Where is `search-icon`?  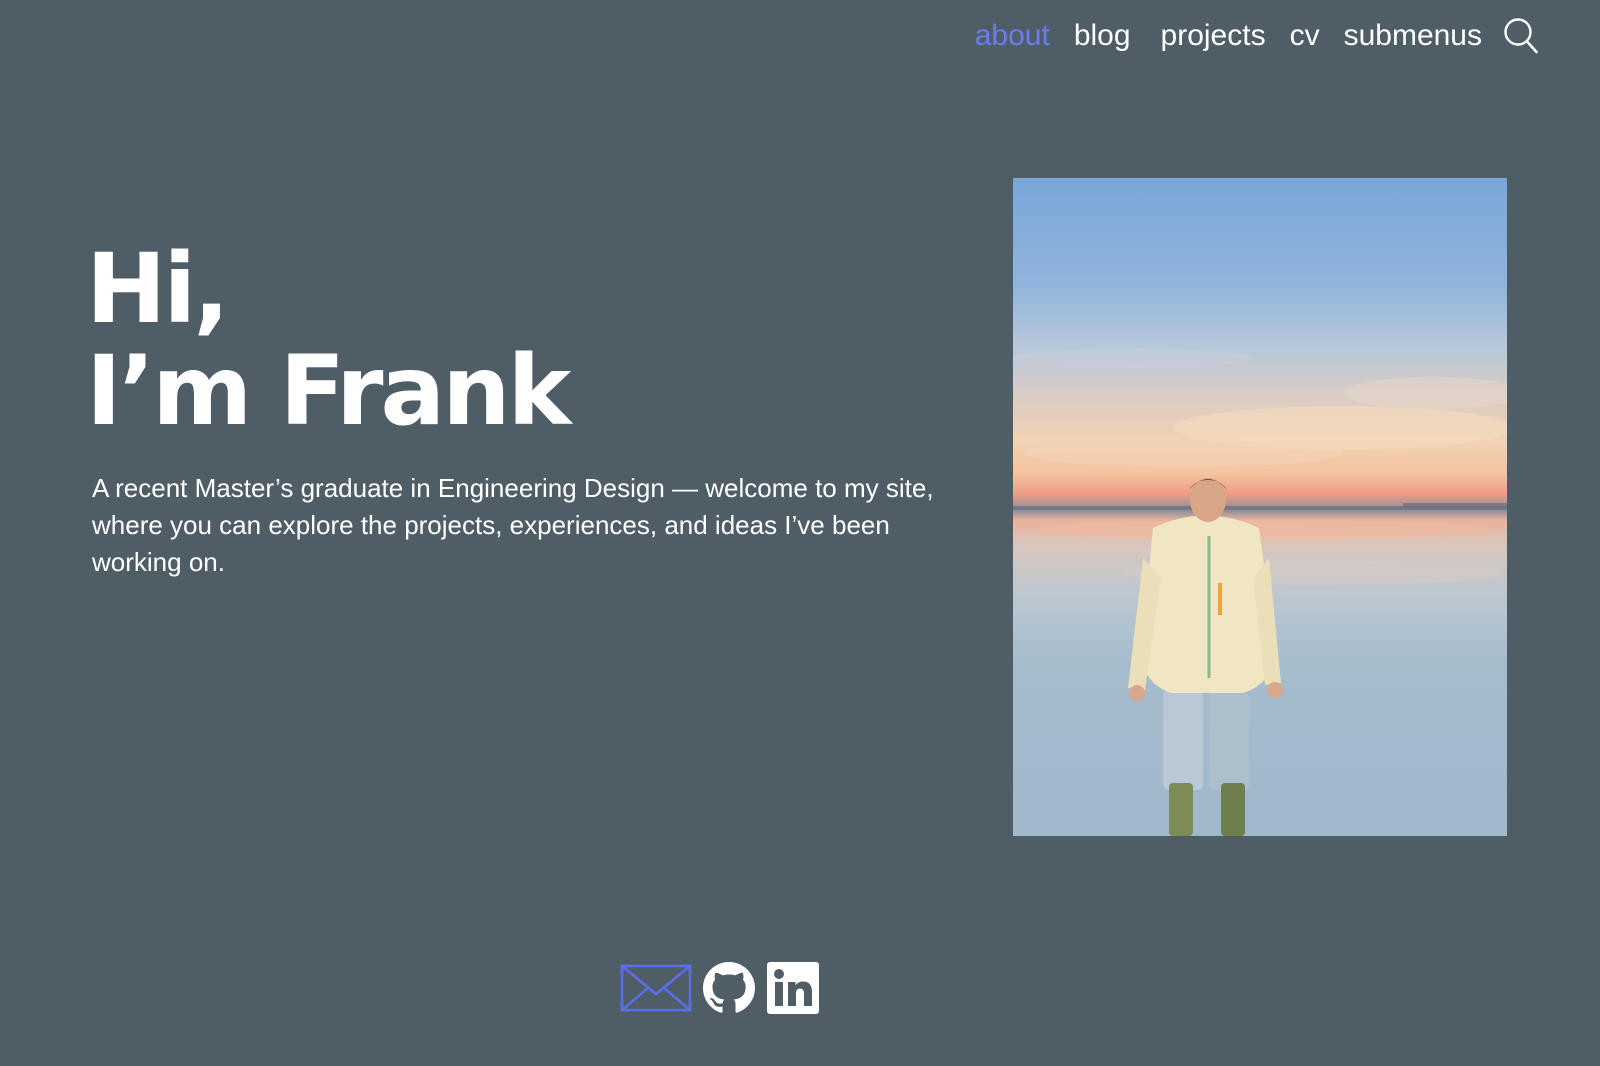 search-icon is located at coordinates (1521, 36).